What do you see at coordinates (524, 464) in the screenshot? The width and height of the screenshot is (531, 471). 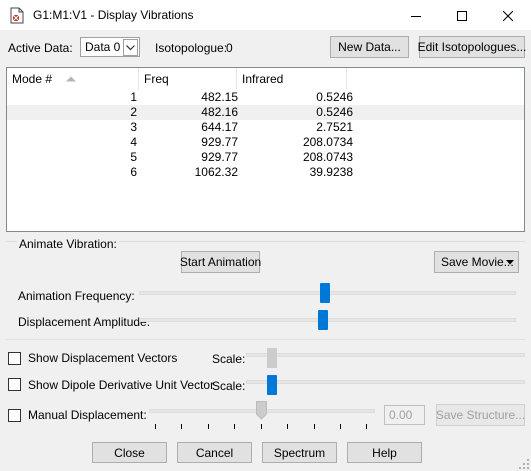 I see `resize-grip-icon` at bounding box center [524, 464].